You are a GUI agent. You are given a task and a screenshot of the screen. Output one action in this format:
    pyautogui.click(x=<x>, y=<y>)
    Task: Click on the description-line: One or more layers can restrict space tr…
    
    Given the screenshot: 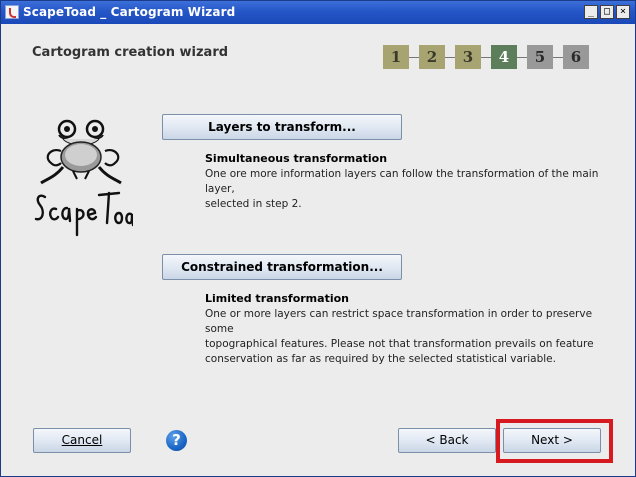 What is the action you would take?
    pyautogui.click(x=399, y=321)
    